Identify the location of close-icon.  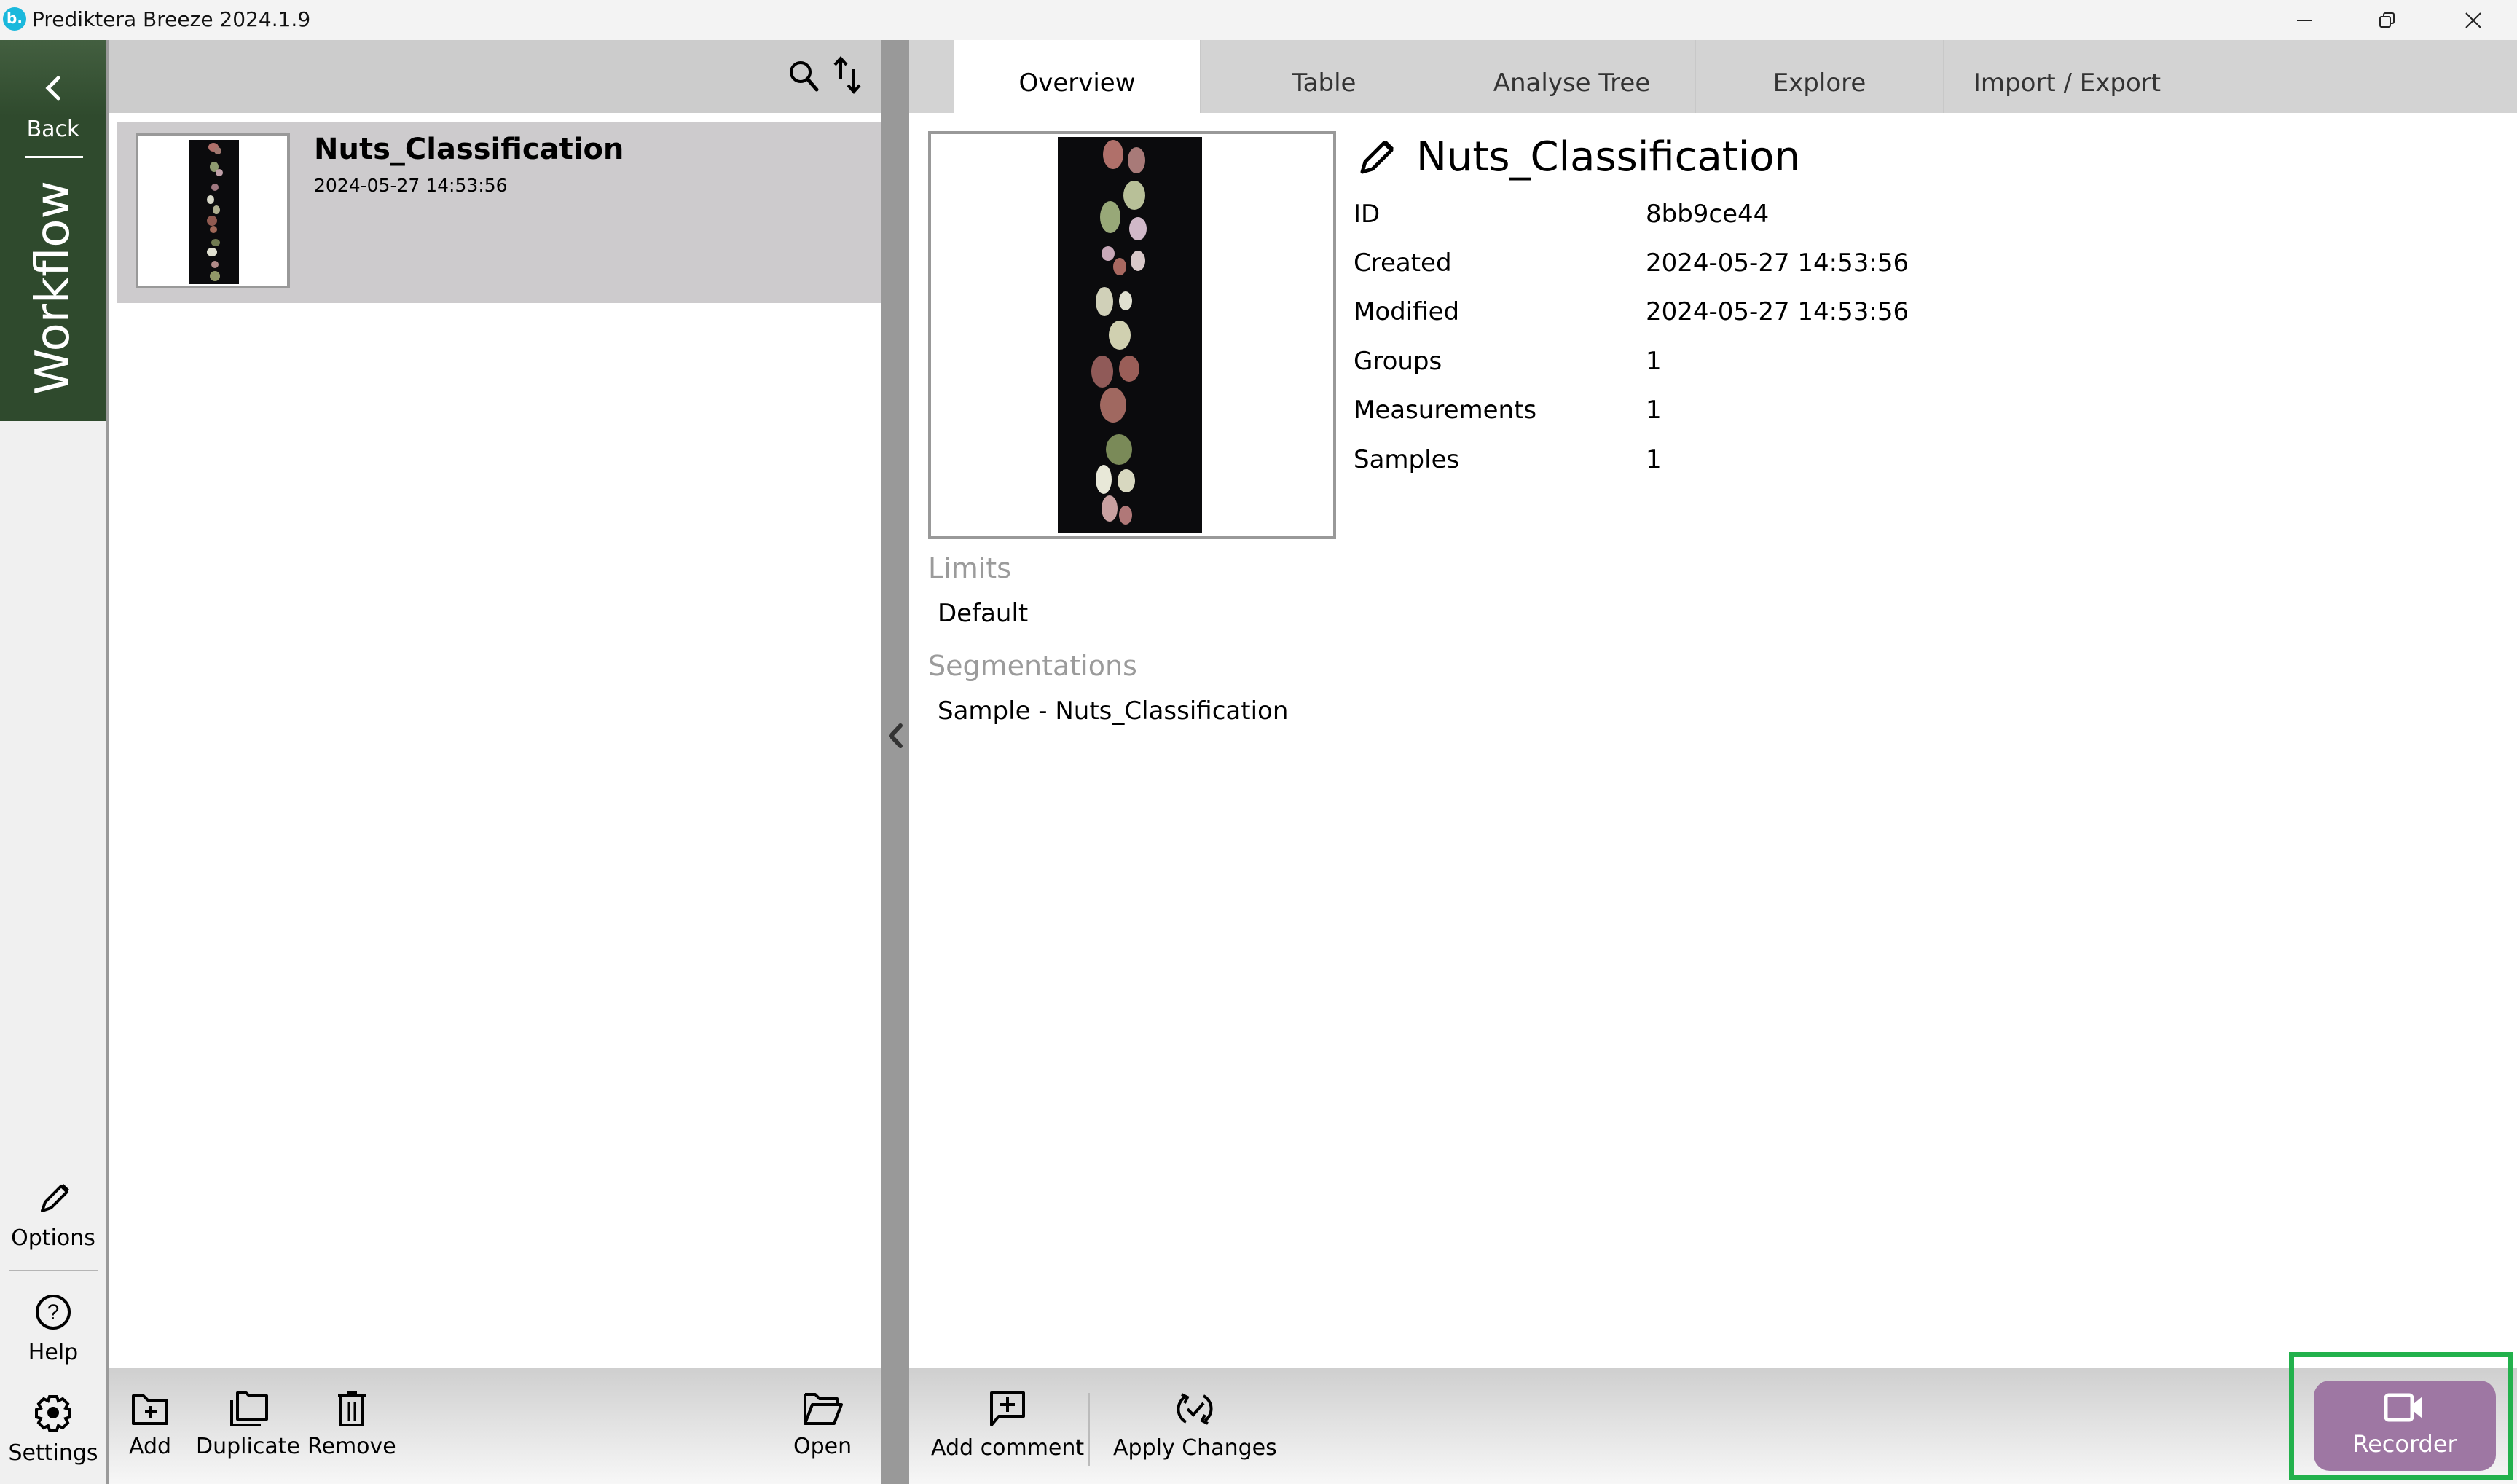
(2473, 20).